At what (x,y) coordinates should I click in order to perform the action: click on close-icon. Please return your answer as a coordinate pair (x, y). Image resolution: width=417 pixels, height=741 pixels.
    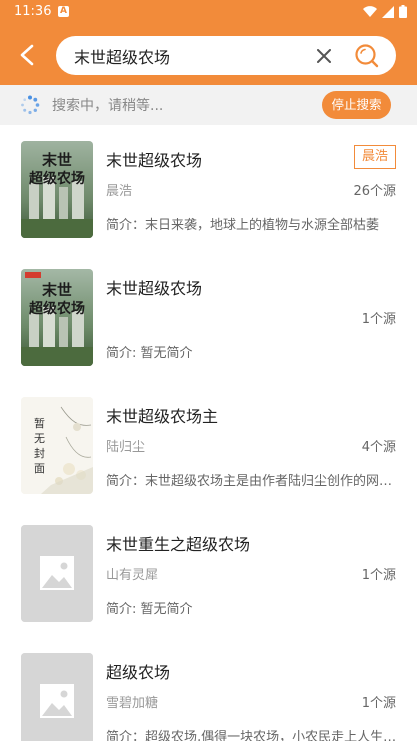
    Looking at the image, I should click on (324, 56).